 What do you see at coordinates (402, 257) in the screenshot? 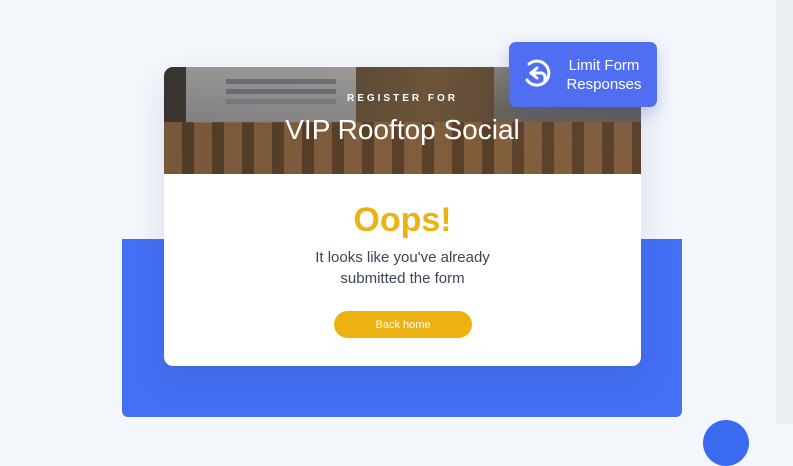
I see `message-line-1: It looks like you've already` at bounding box center [402, 257].